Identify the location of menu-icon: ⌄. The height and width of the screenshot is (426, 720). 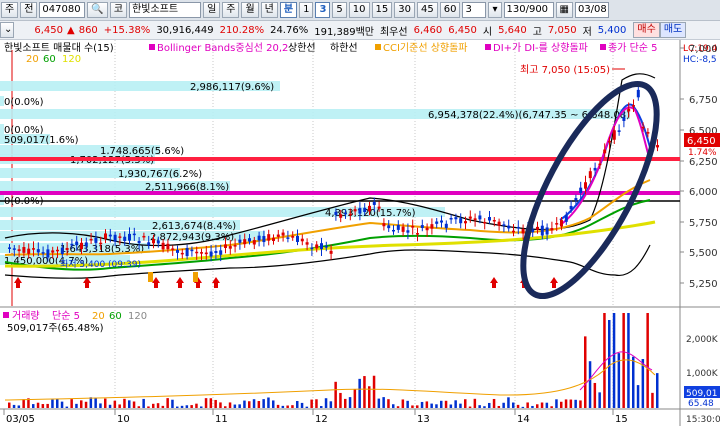
(7, 30).